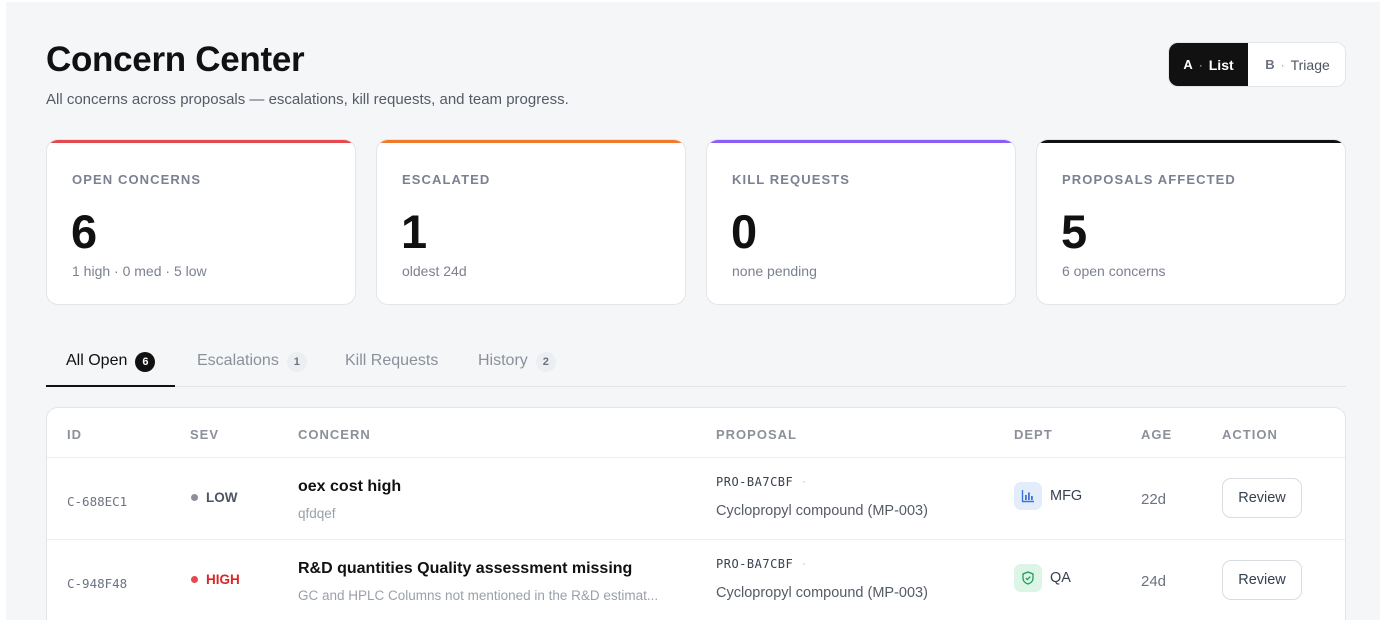 The image size is (1380, 620). I want to click on stat-card-subtext: none pending, so click(774, 271).